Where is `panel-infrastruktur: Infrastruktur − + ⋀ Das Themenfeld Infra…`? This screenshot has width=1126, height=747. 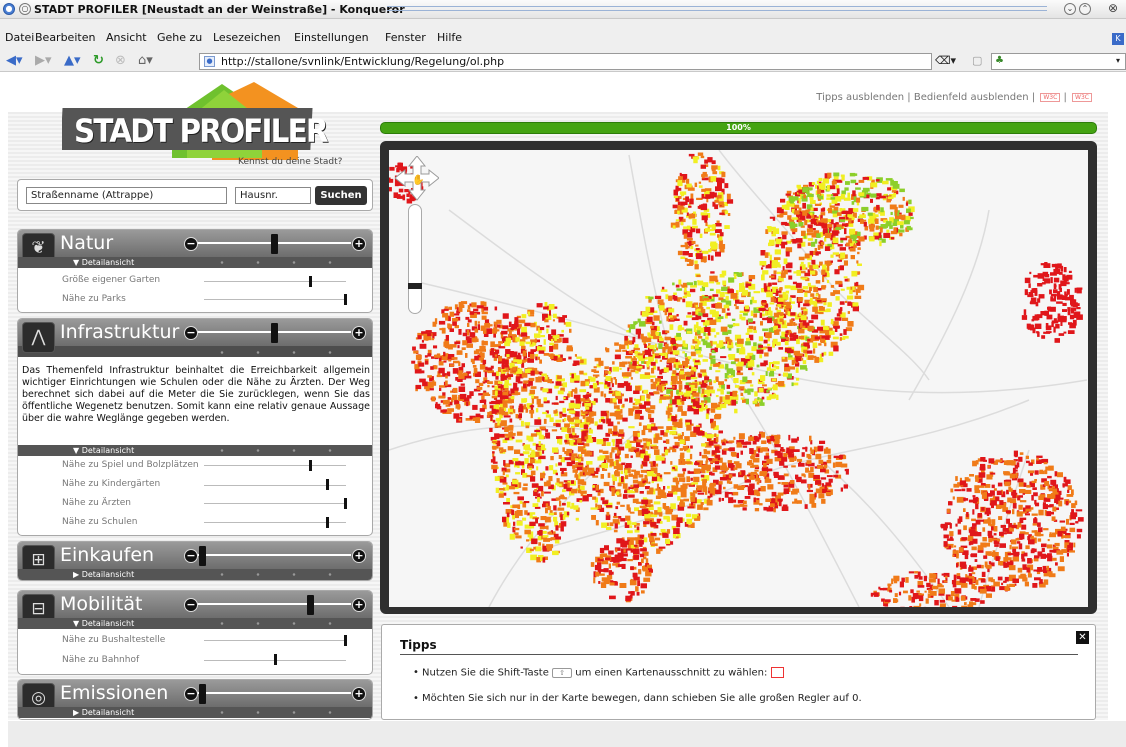 panel-infrastruktur: Infrastruktur − + ⋀ Das Themenfeld Infra… is located at coordinates (195, 427).